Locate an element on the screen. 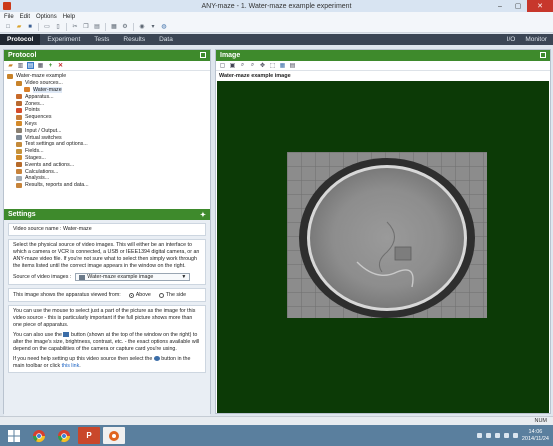 This screenshot has height=446, width=553. menu-help: Help is located at coordinates (69, 17).